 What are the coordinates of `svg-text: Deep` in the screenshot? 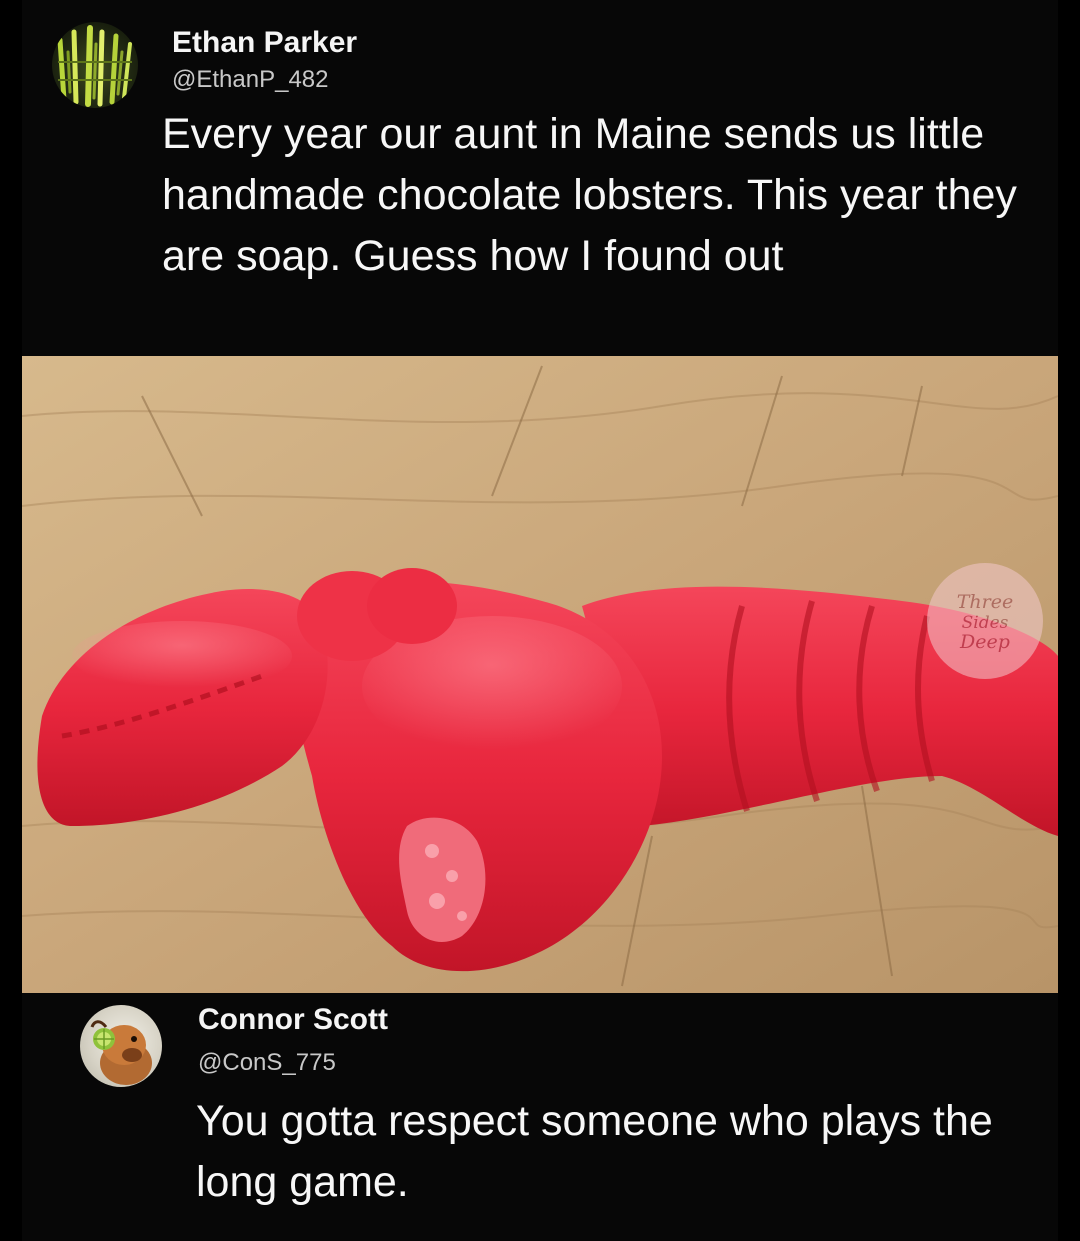 It's located at (984, 642).